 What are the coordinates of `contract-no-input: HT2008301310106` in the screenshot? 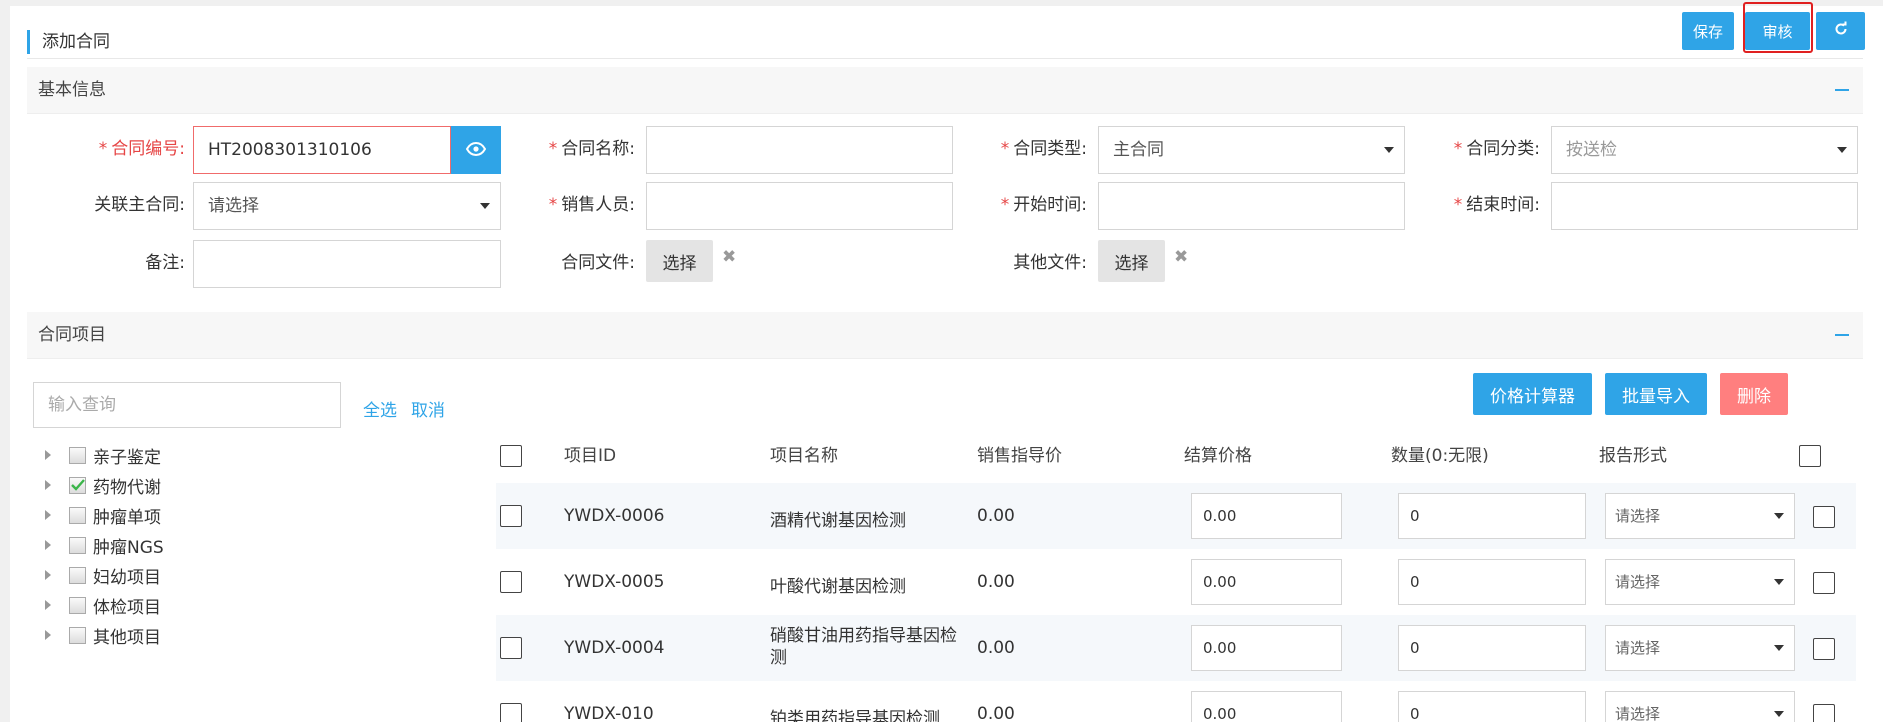 It's located at (322, 150).